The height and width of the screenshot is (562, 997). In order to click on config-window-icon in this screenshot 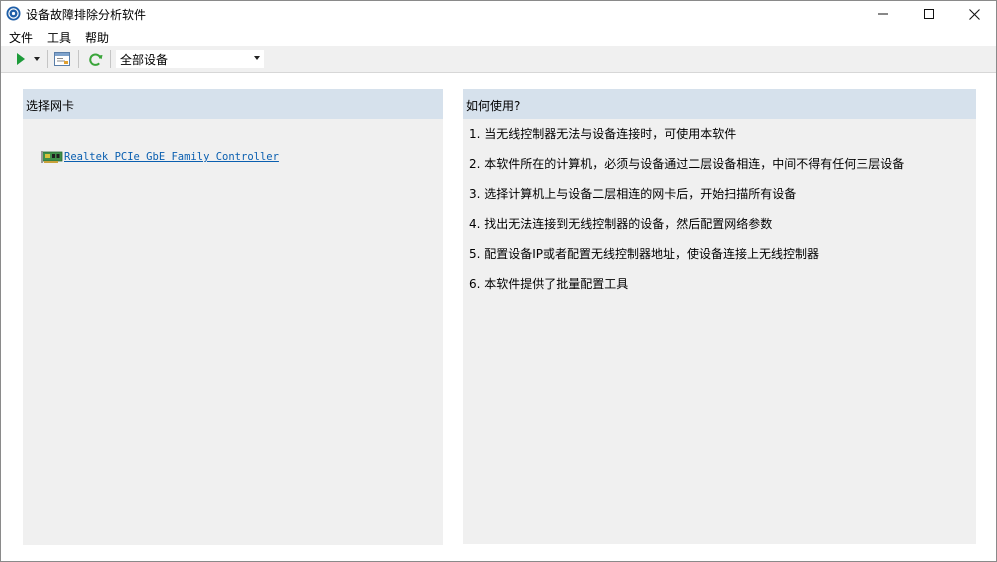, I will do `click(62, 59)`.